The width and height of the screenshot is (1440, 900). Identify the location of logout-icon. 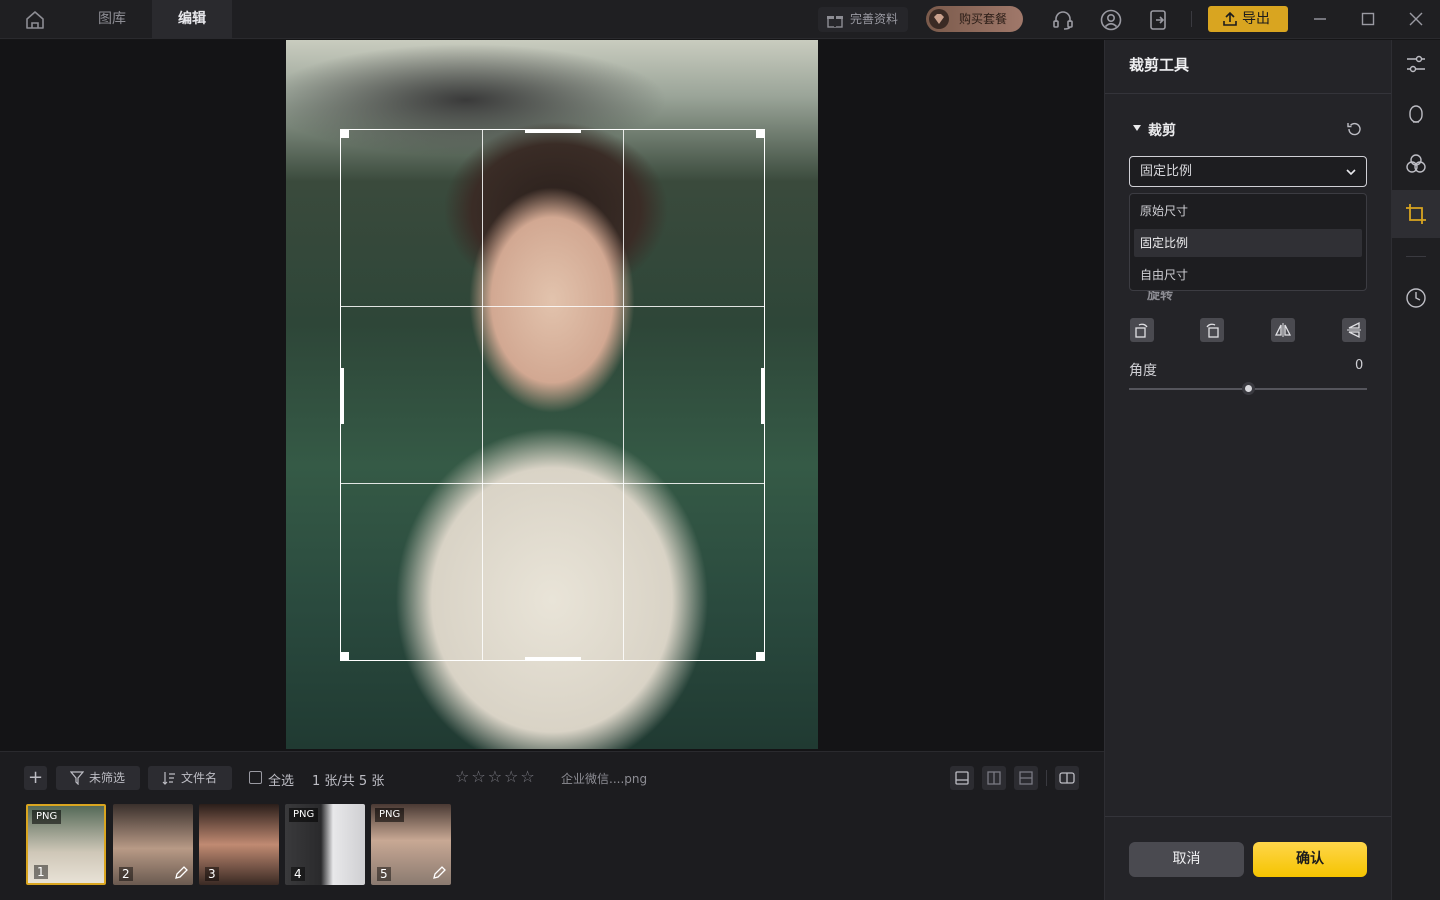
(1159, 20).